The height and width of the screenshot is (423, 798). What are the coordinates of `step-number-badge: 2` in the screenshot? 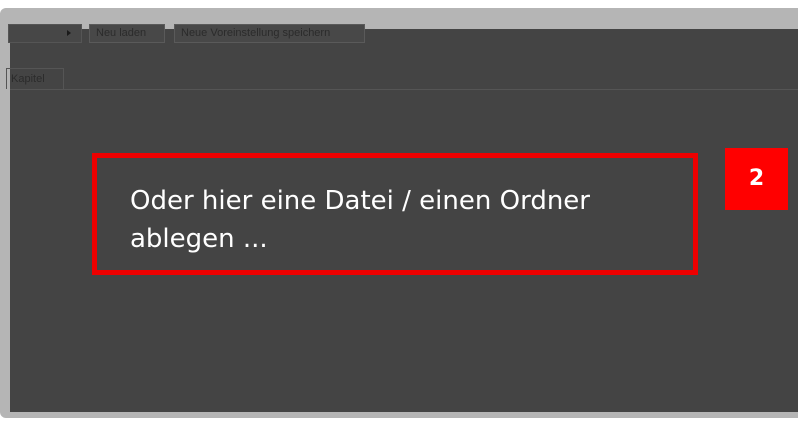 It's located at (756, 179).